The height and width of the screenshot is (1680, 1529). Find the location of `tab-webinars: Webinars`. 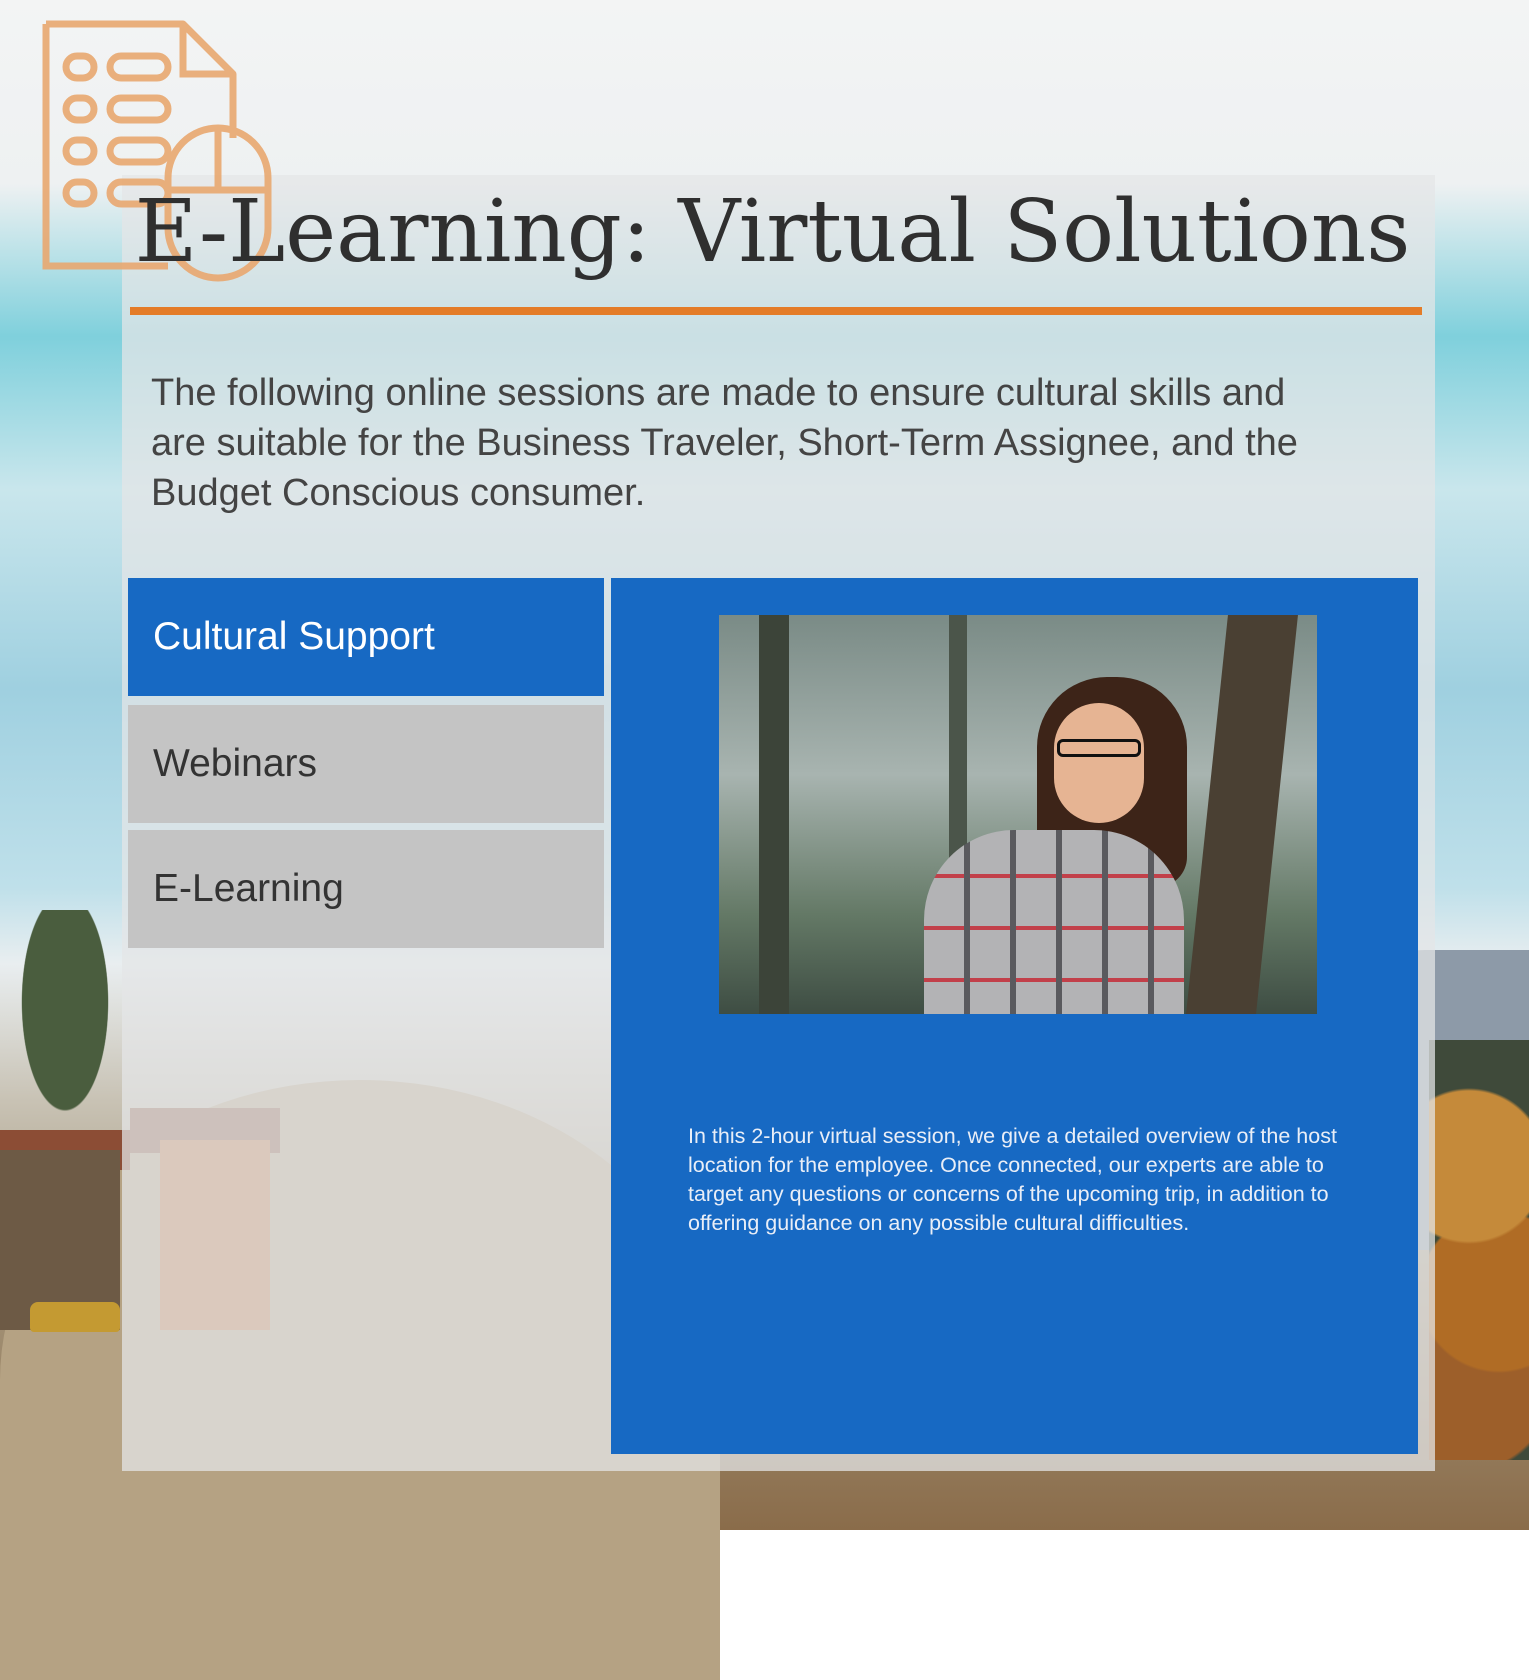

tab-webinars: Webinars is located at coordinates (366, 764).